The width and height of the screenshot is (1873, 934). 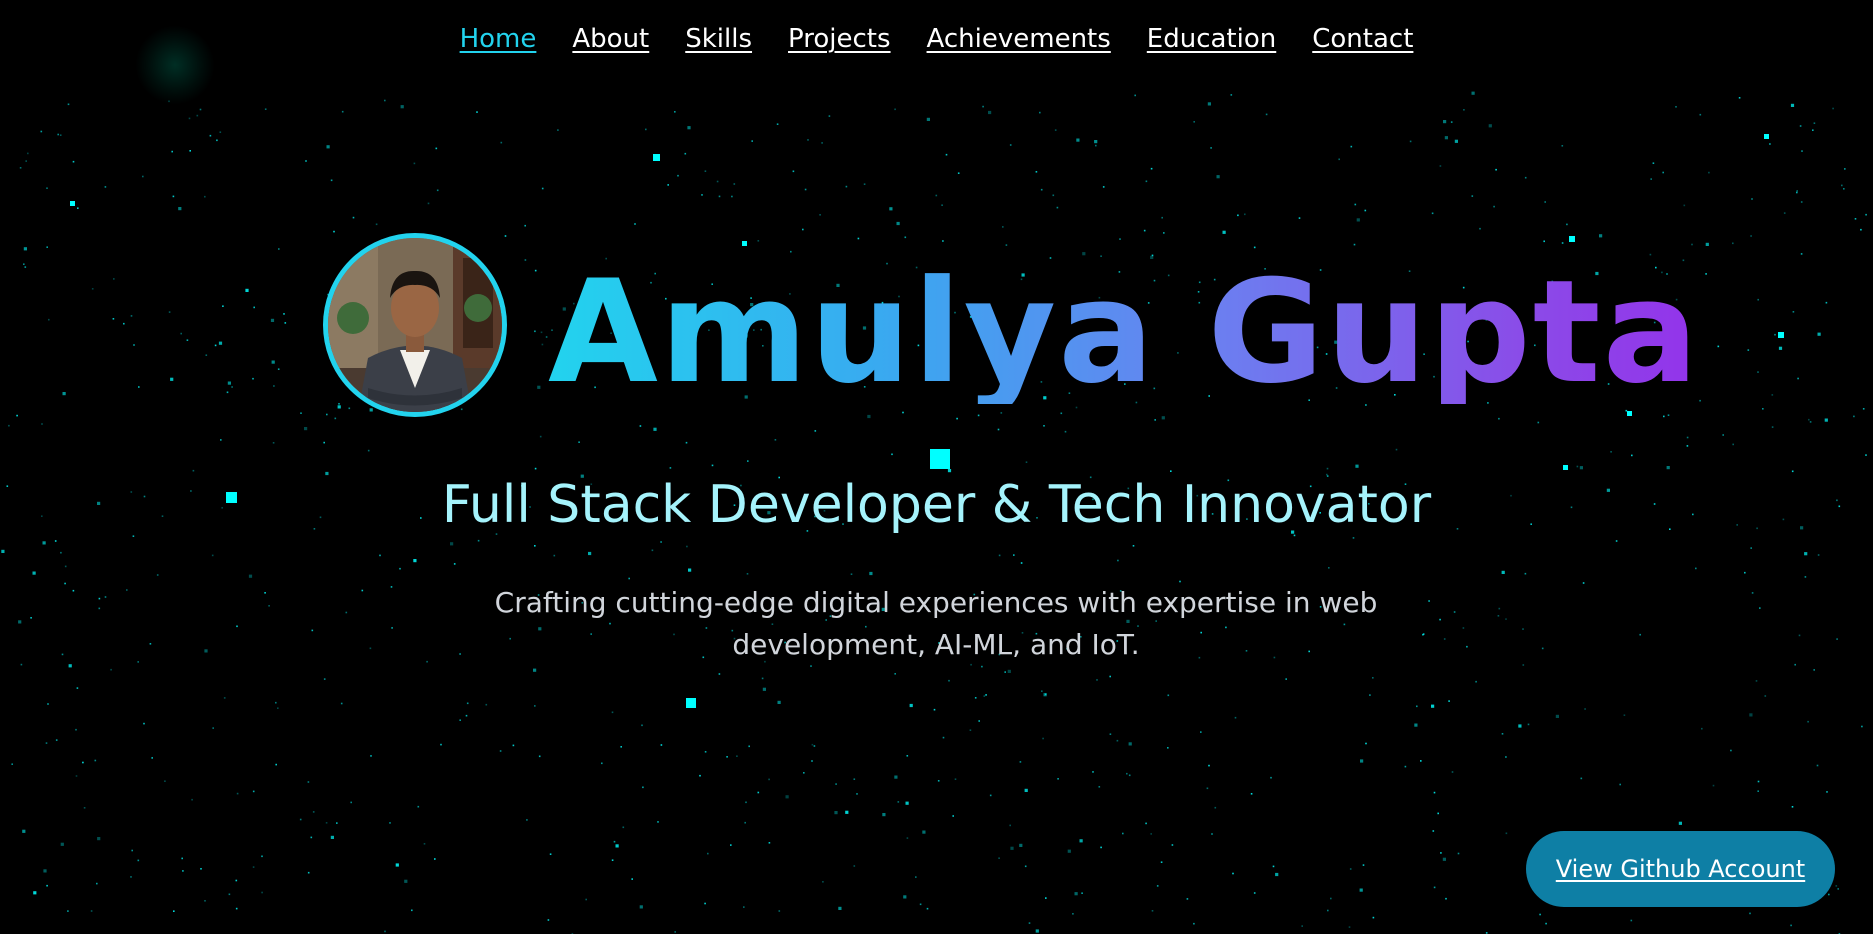 What do you see at coordinates (610, 39) in the screenshot?
I see `nav-link-about: About` at bounding box center [610, 39].